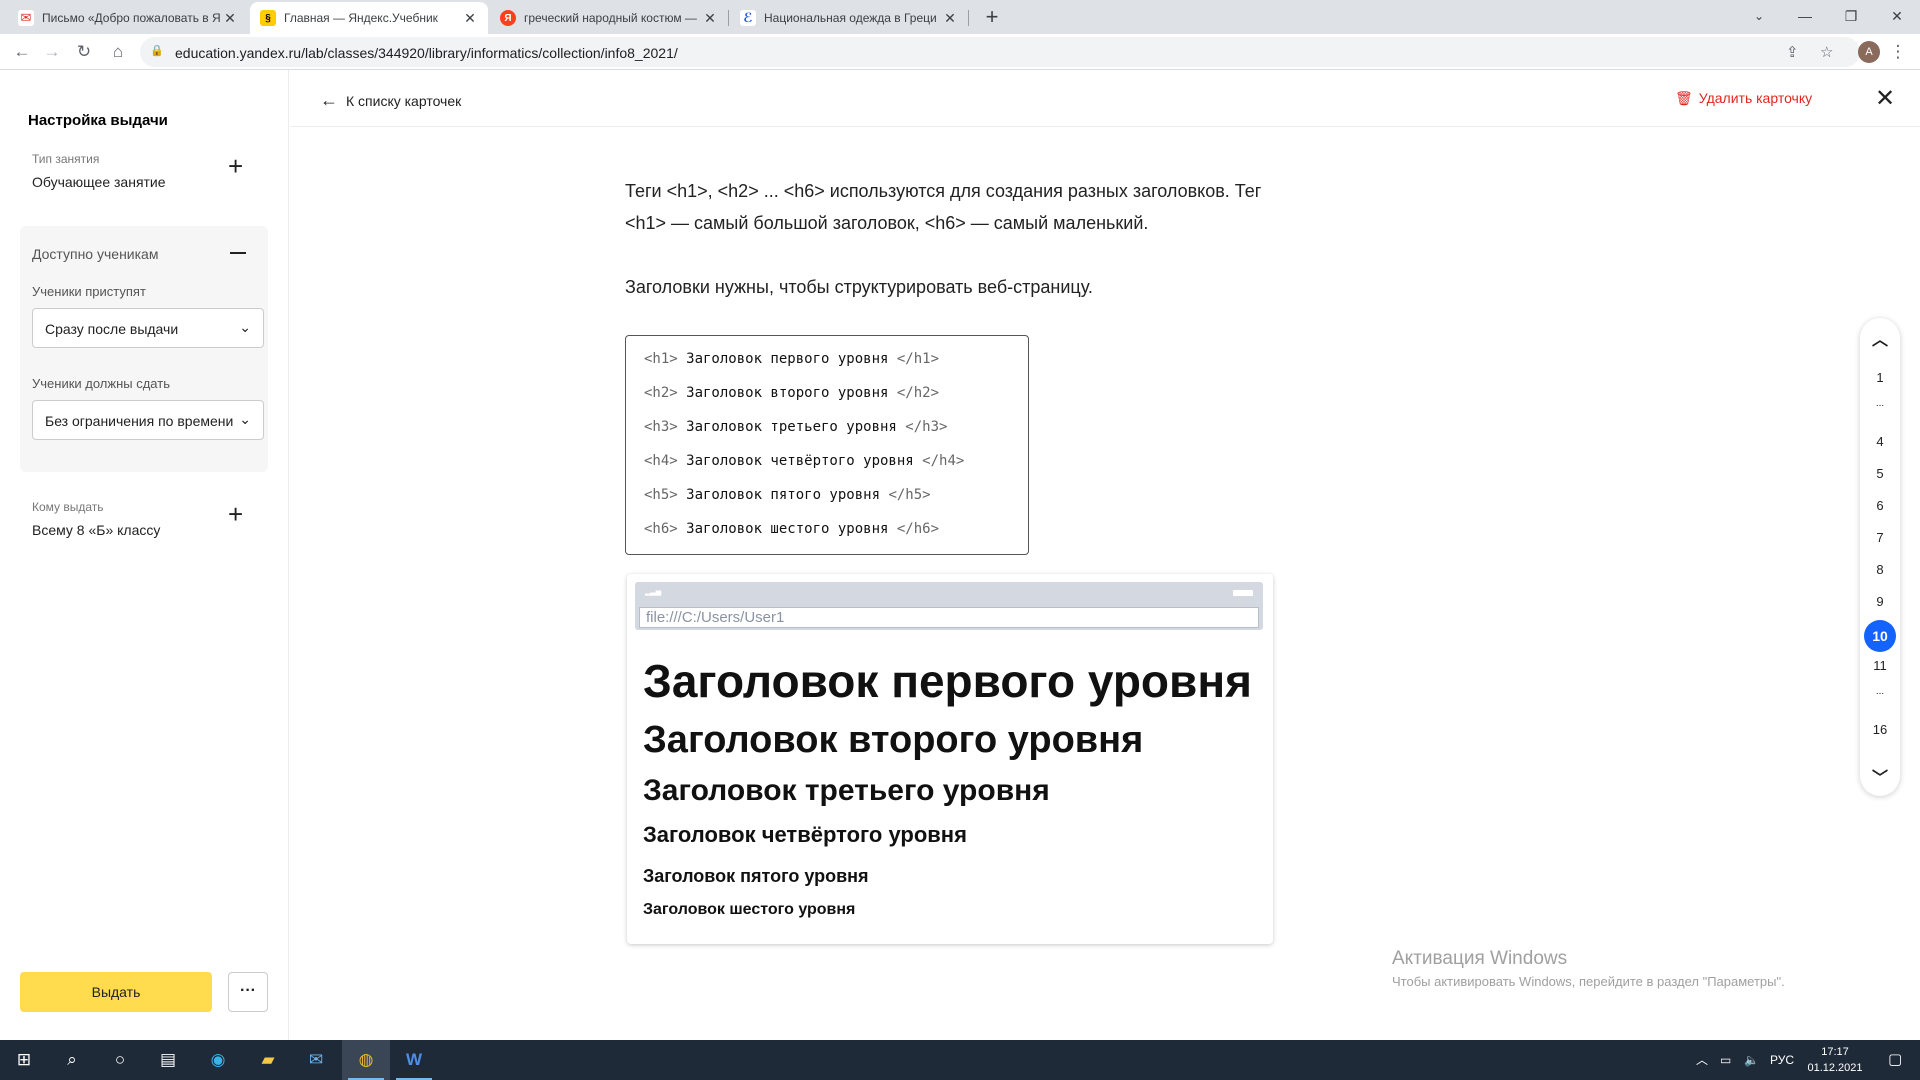 This screenshot has width=1920, height=1080. I want to click on page-8: 8, so click(1880, 569).